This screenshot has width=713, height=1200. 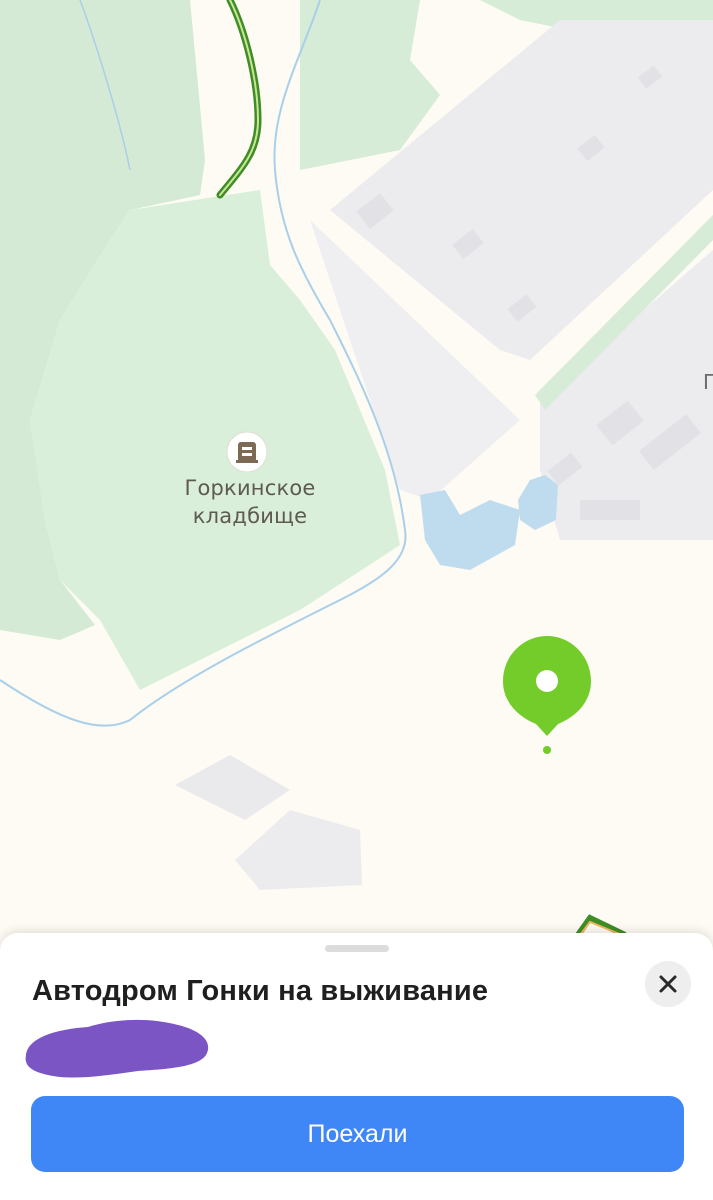 I want to click on cemetery-icon, so click(x=247, y=452).